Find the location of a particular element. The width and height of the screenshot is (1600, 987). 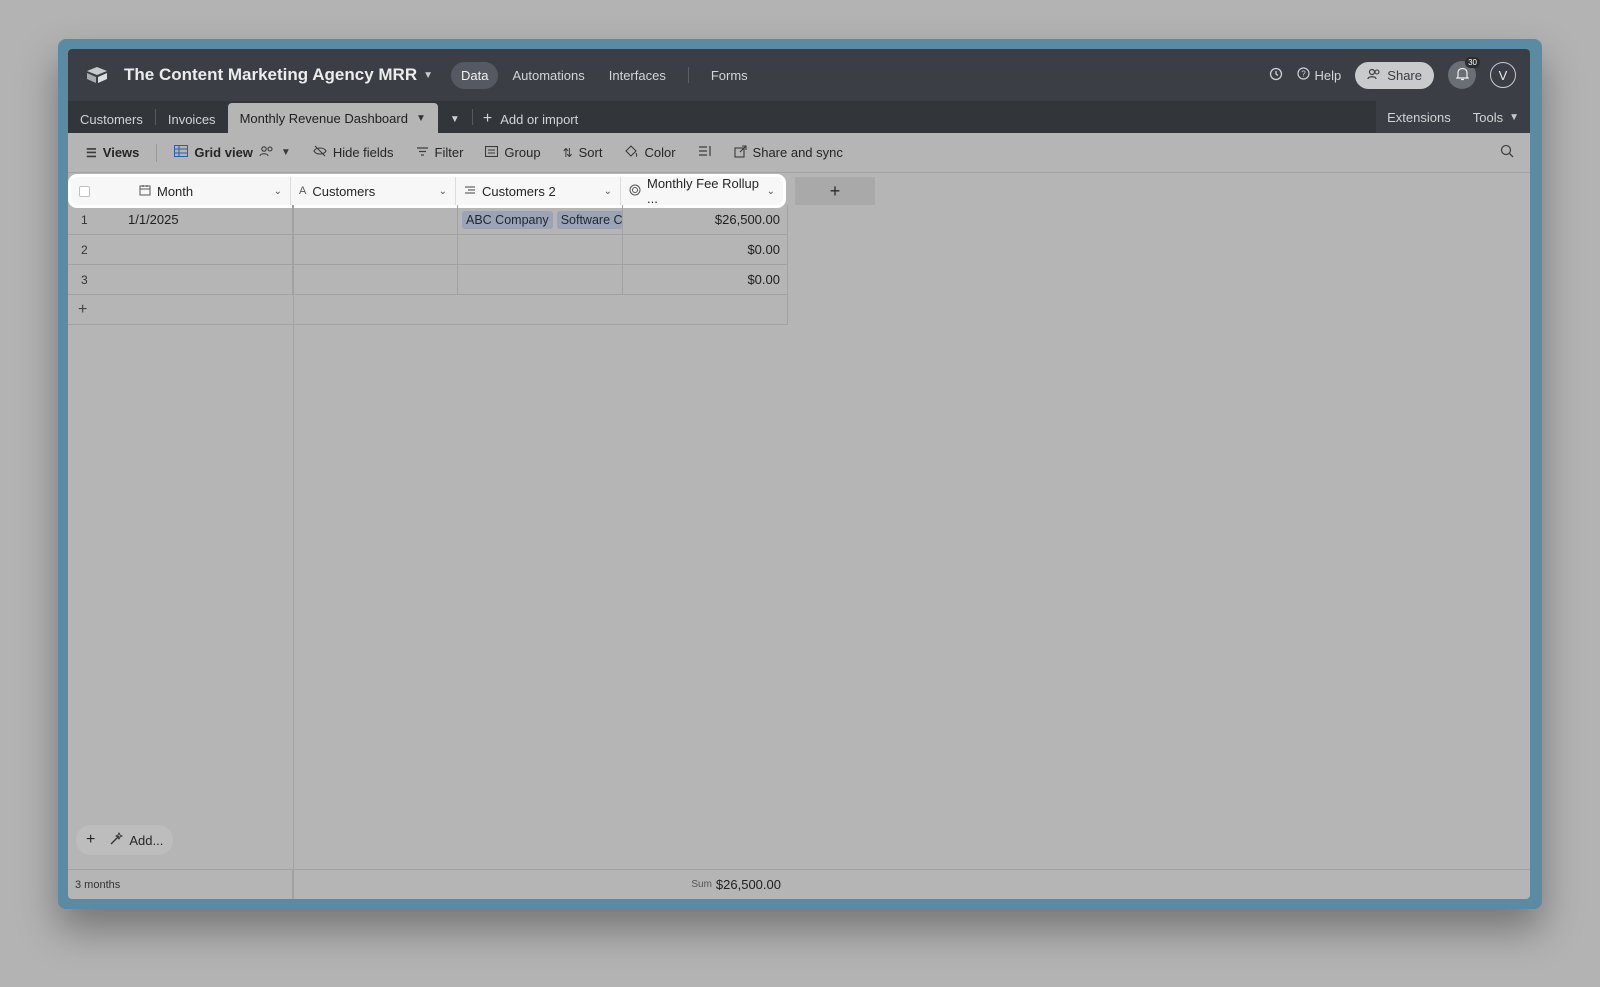

add-or-import-button: + Add or import is located at coordinates (530, 119).